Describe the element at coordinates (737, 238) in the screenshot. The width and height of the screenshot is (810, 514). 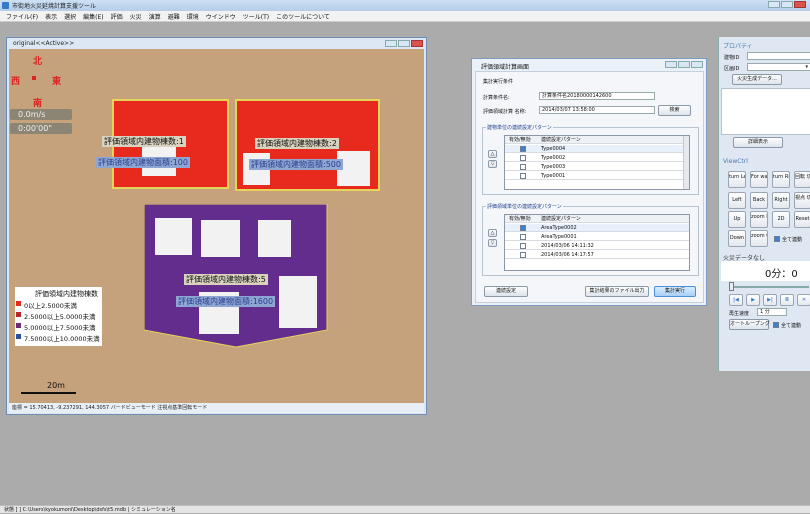
I see `down-button: Down` at that location.